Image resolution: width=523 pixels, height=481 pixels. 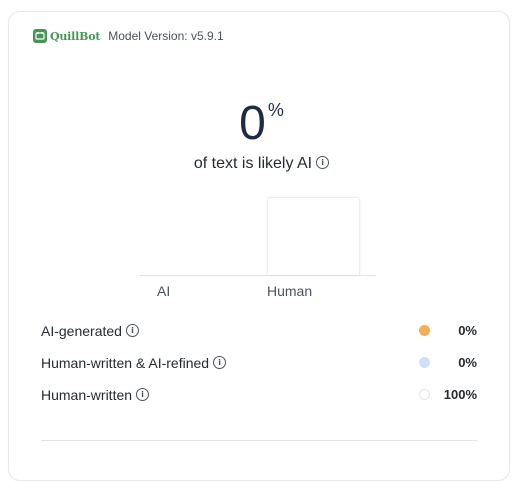 I want to click on legend-row-ai-generated: AI-generated i 0%, so click(x=260, y=331).